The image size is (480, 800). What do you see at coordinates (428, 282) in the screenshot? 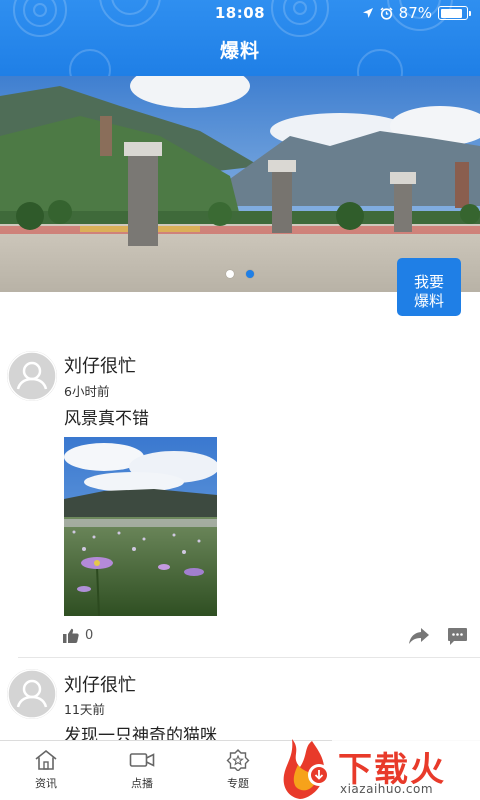
I see `report-button-line1: 我要` at bounding box center [428, 282].